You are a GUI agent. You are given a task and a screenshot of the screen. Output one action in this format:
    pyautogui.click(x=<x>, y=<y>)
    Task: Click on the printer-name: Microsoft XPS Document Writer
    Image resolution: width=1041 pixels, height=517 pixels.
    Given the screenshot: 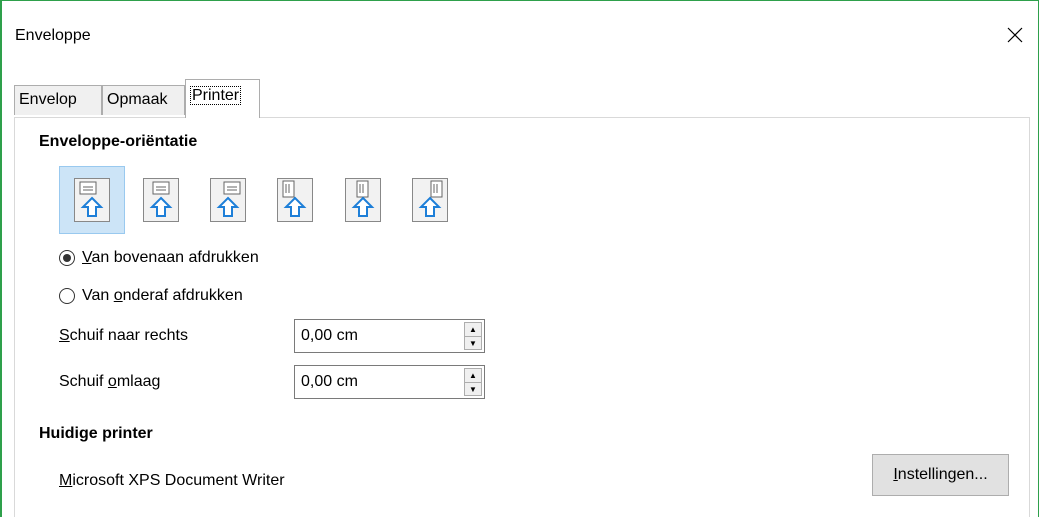 What is the action you would take?
    pyautogui.click(x=172, y=480)
    